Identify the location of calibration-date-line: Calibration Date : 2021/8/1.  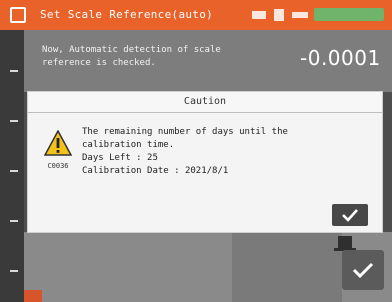
(155, 171).